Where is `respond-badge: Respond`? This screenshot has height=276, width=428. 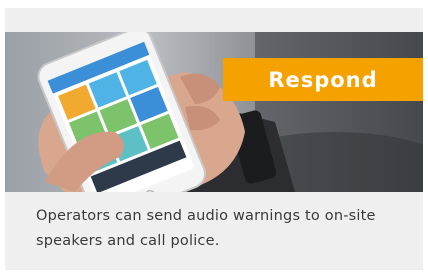
respond-badge: Respond is located at coordinates (323, 79).